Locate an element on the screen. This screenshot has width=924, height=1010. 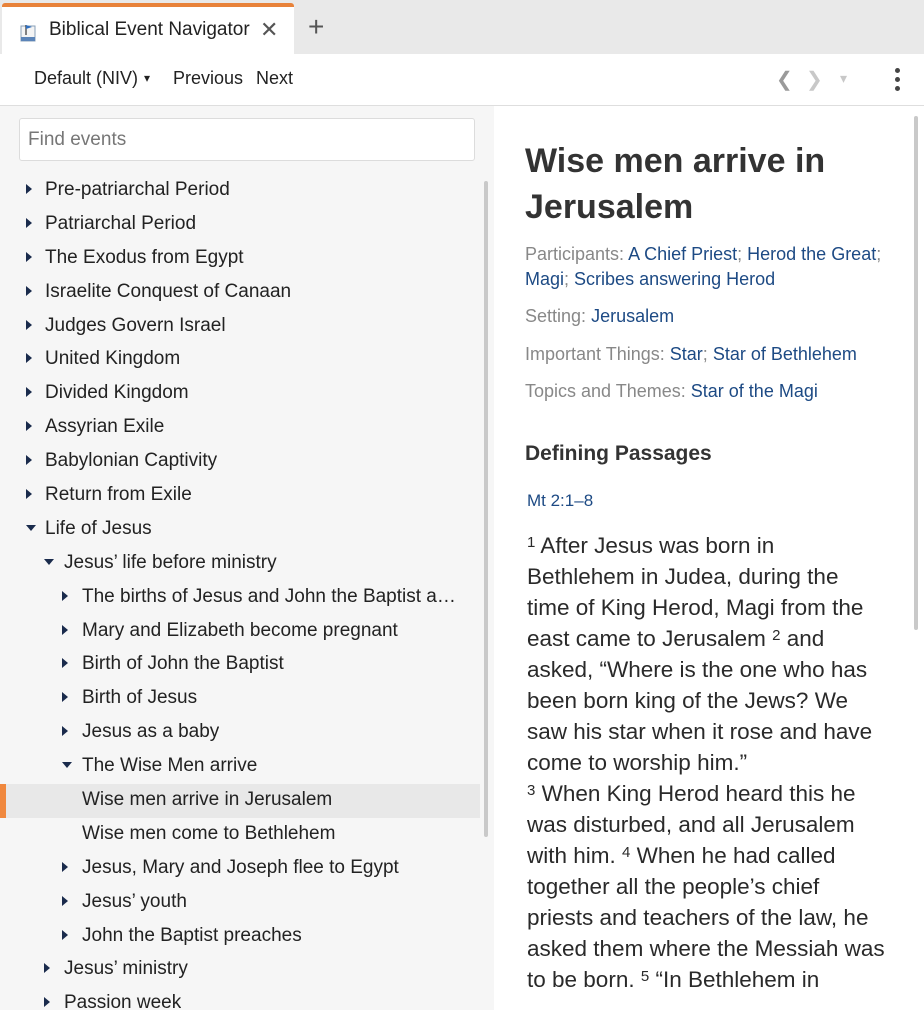
important-thing-link: Star of Bethlehem is located at coordinates (785, 354).